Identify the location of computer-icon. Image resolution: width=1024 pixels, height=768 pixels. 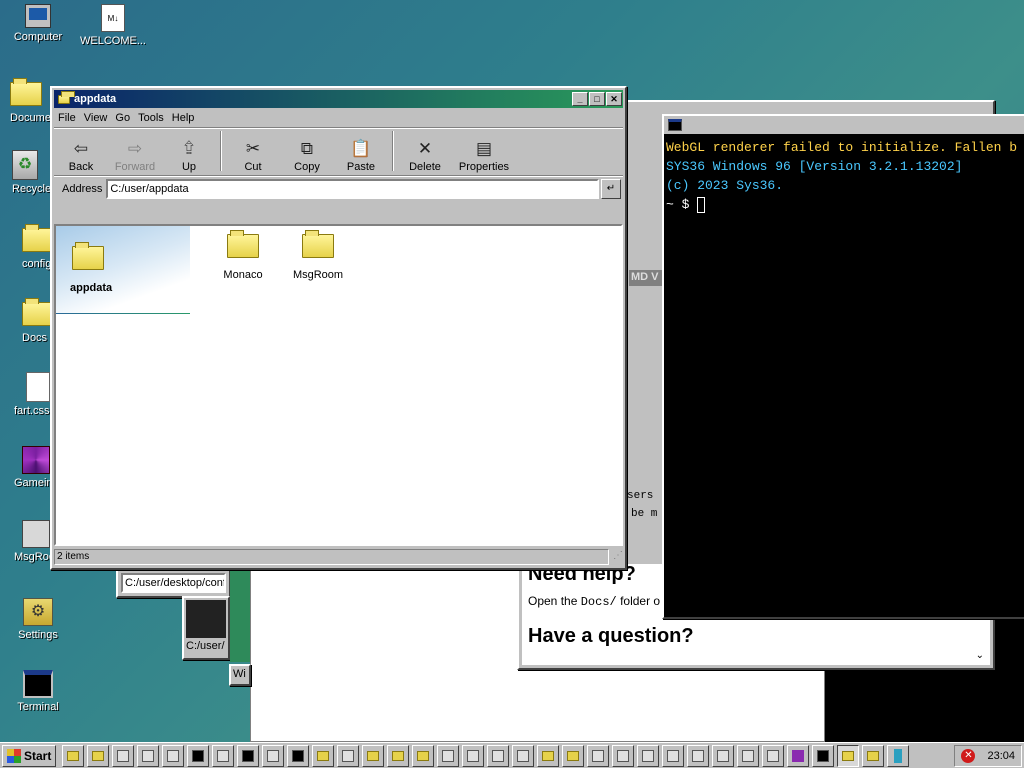
(38, 16).